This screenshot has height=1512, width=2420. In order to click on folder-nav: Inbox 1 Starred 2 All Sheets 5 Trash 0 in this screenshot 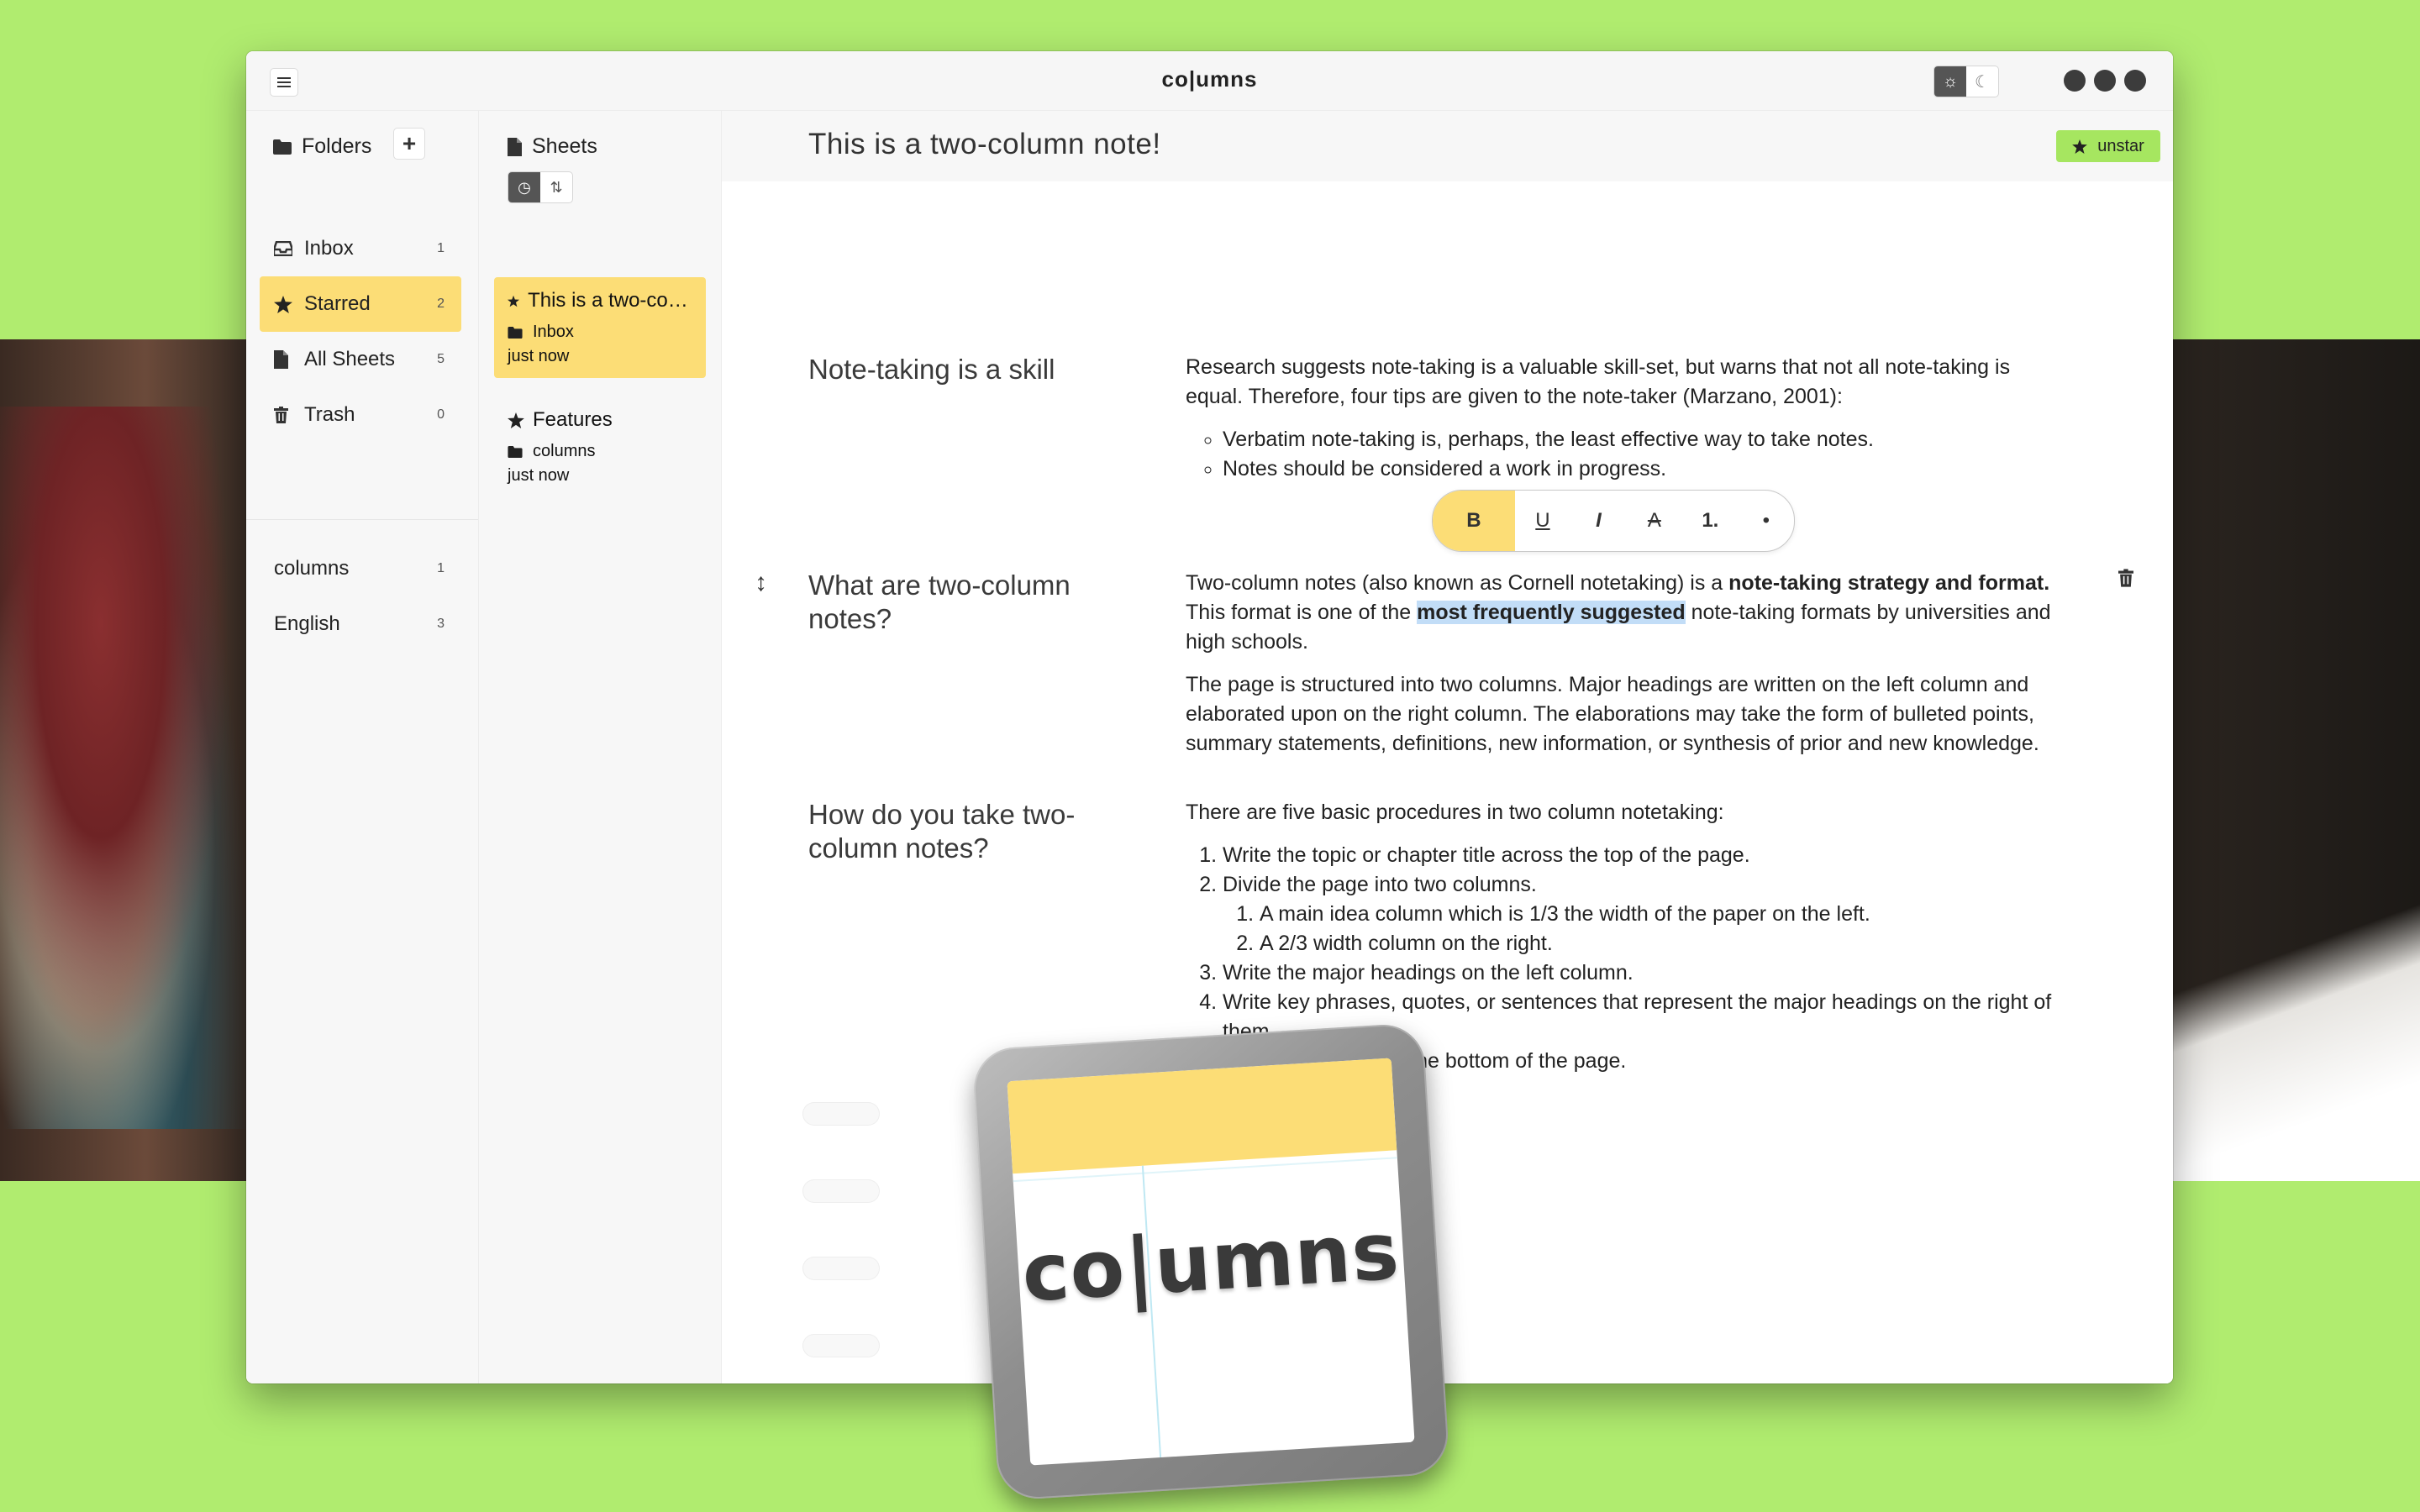, I will do `click(360, 332)`.